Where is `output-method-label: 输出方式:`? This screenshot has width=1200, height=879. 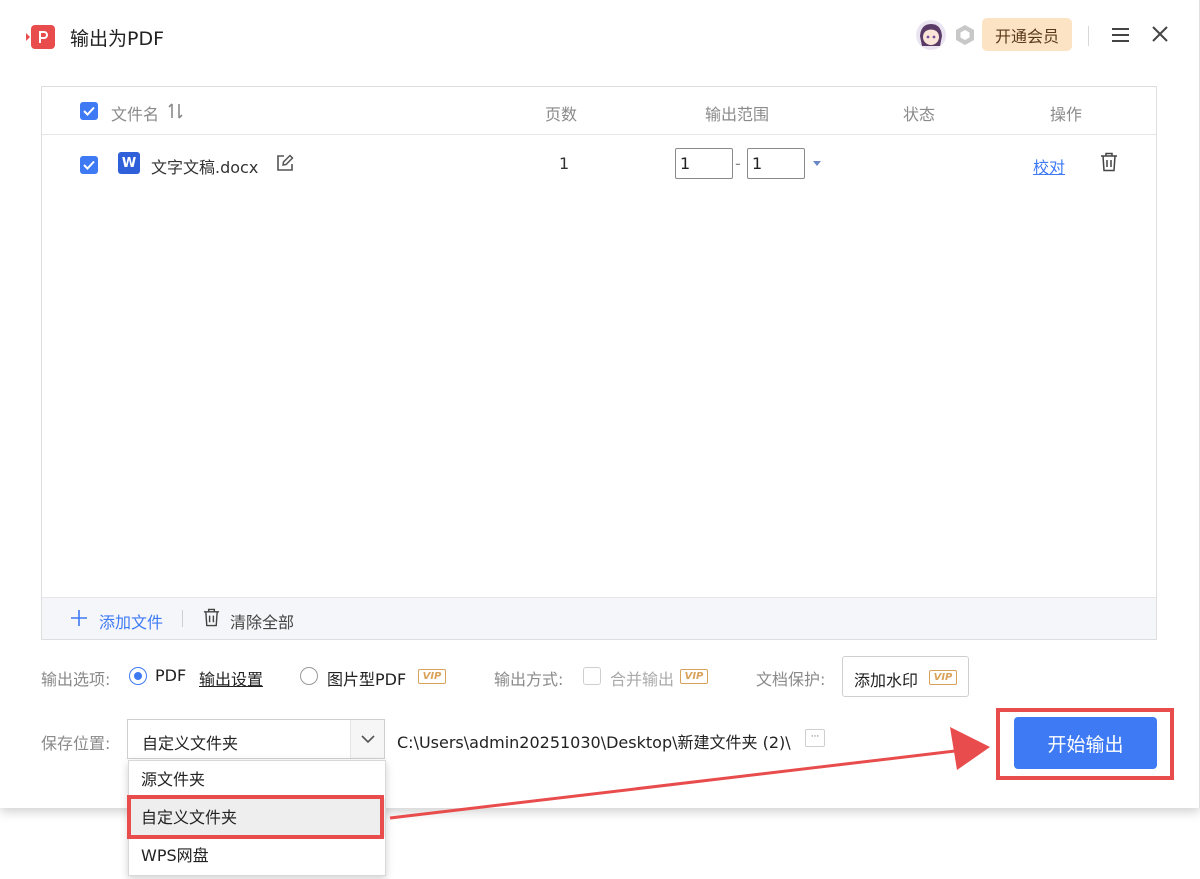 output-method-label: 输出方式: is located at coordinates (529, 679).